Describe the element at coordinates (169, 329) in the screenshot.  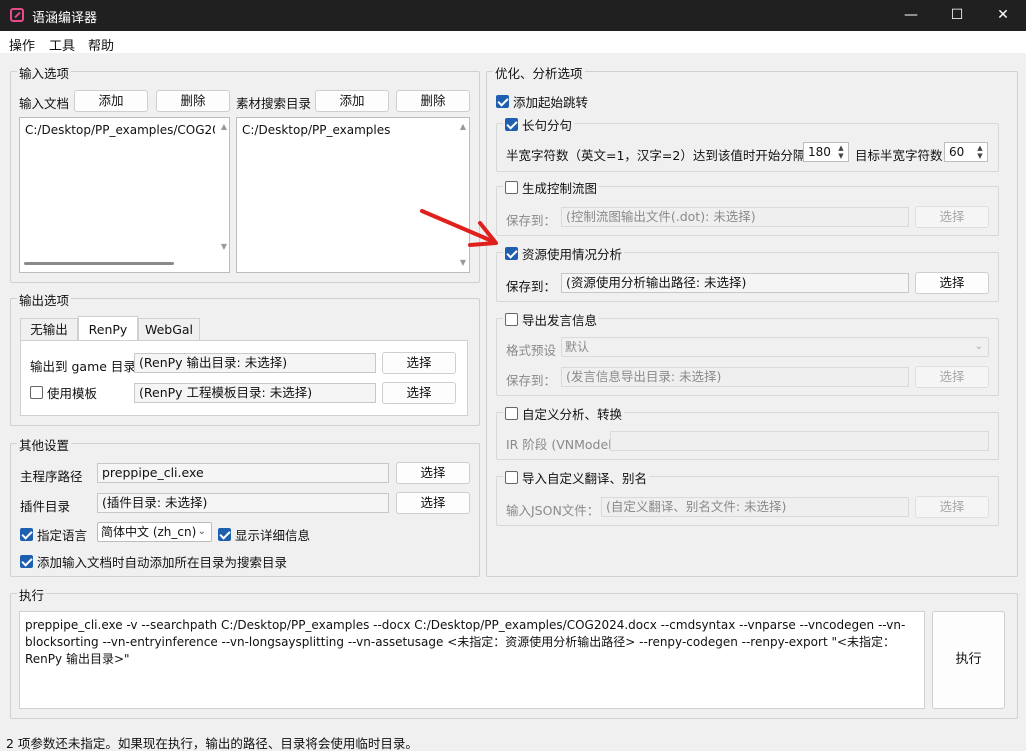
I see `tab-webgal: WebGal` at that location.